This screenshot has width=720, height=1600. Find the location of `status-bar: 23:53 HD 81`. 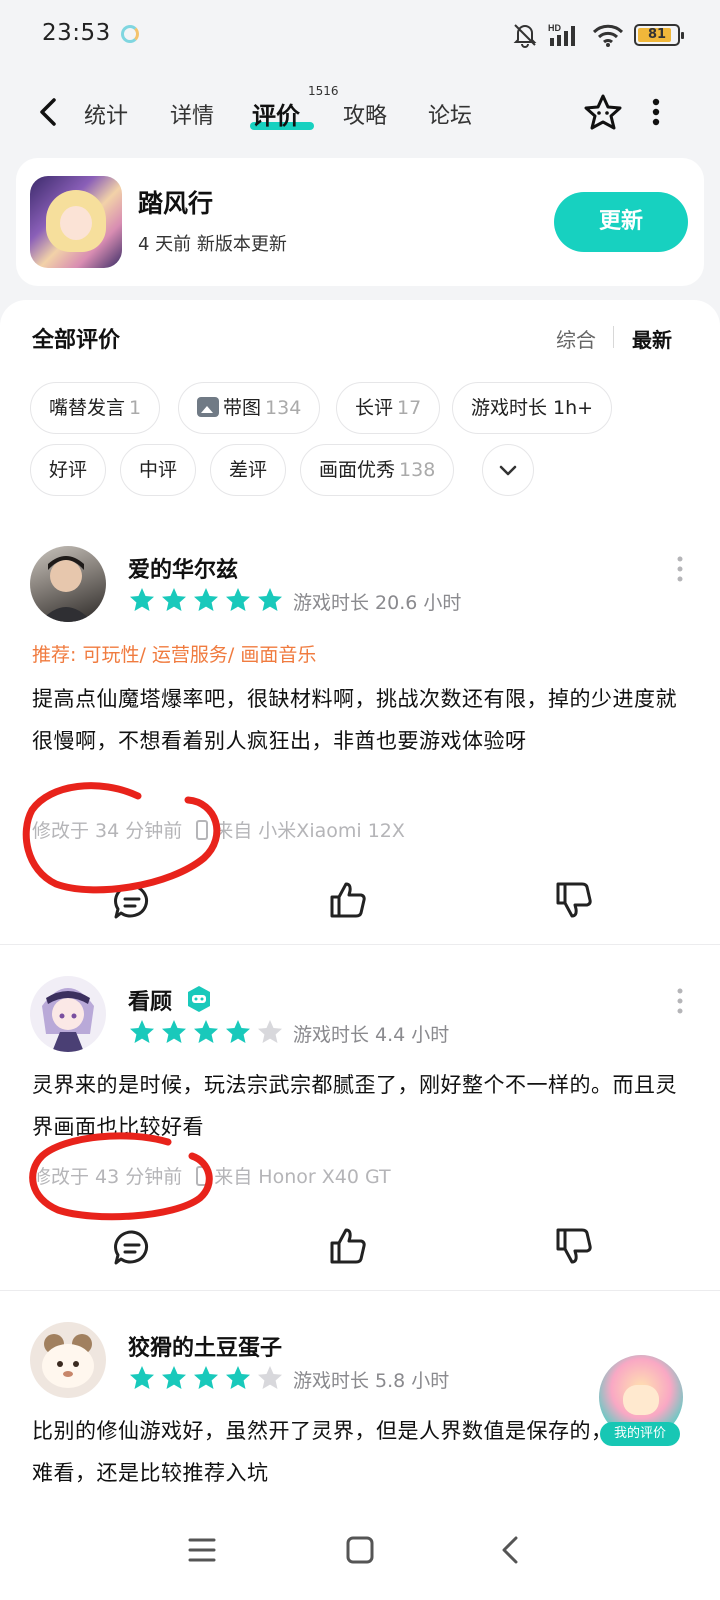

status-bar: 23:53 HD 81 is located at coordinates (360, 35).